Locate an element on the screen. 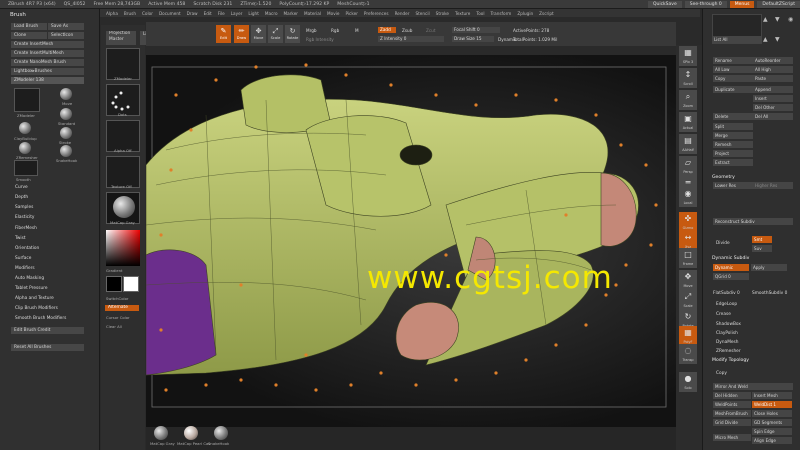  weldpoints-button: WeldPoints is located at coordinates (732, 404).